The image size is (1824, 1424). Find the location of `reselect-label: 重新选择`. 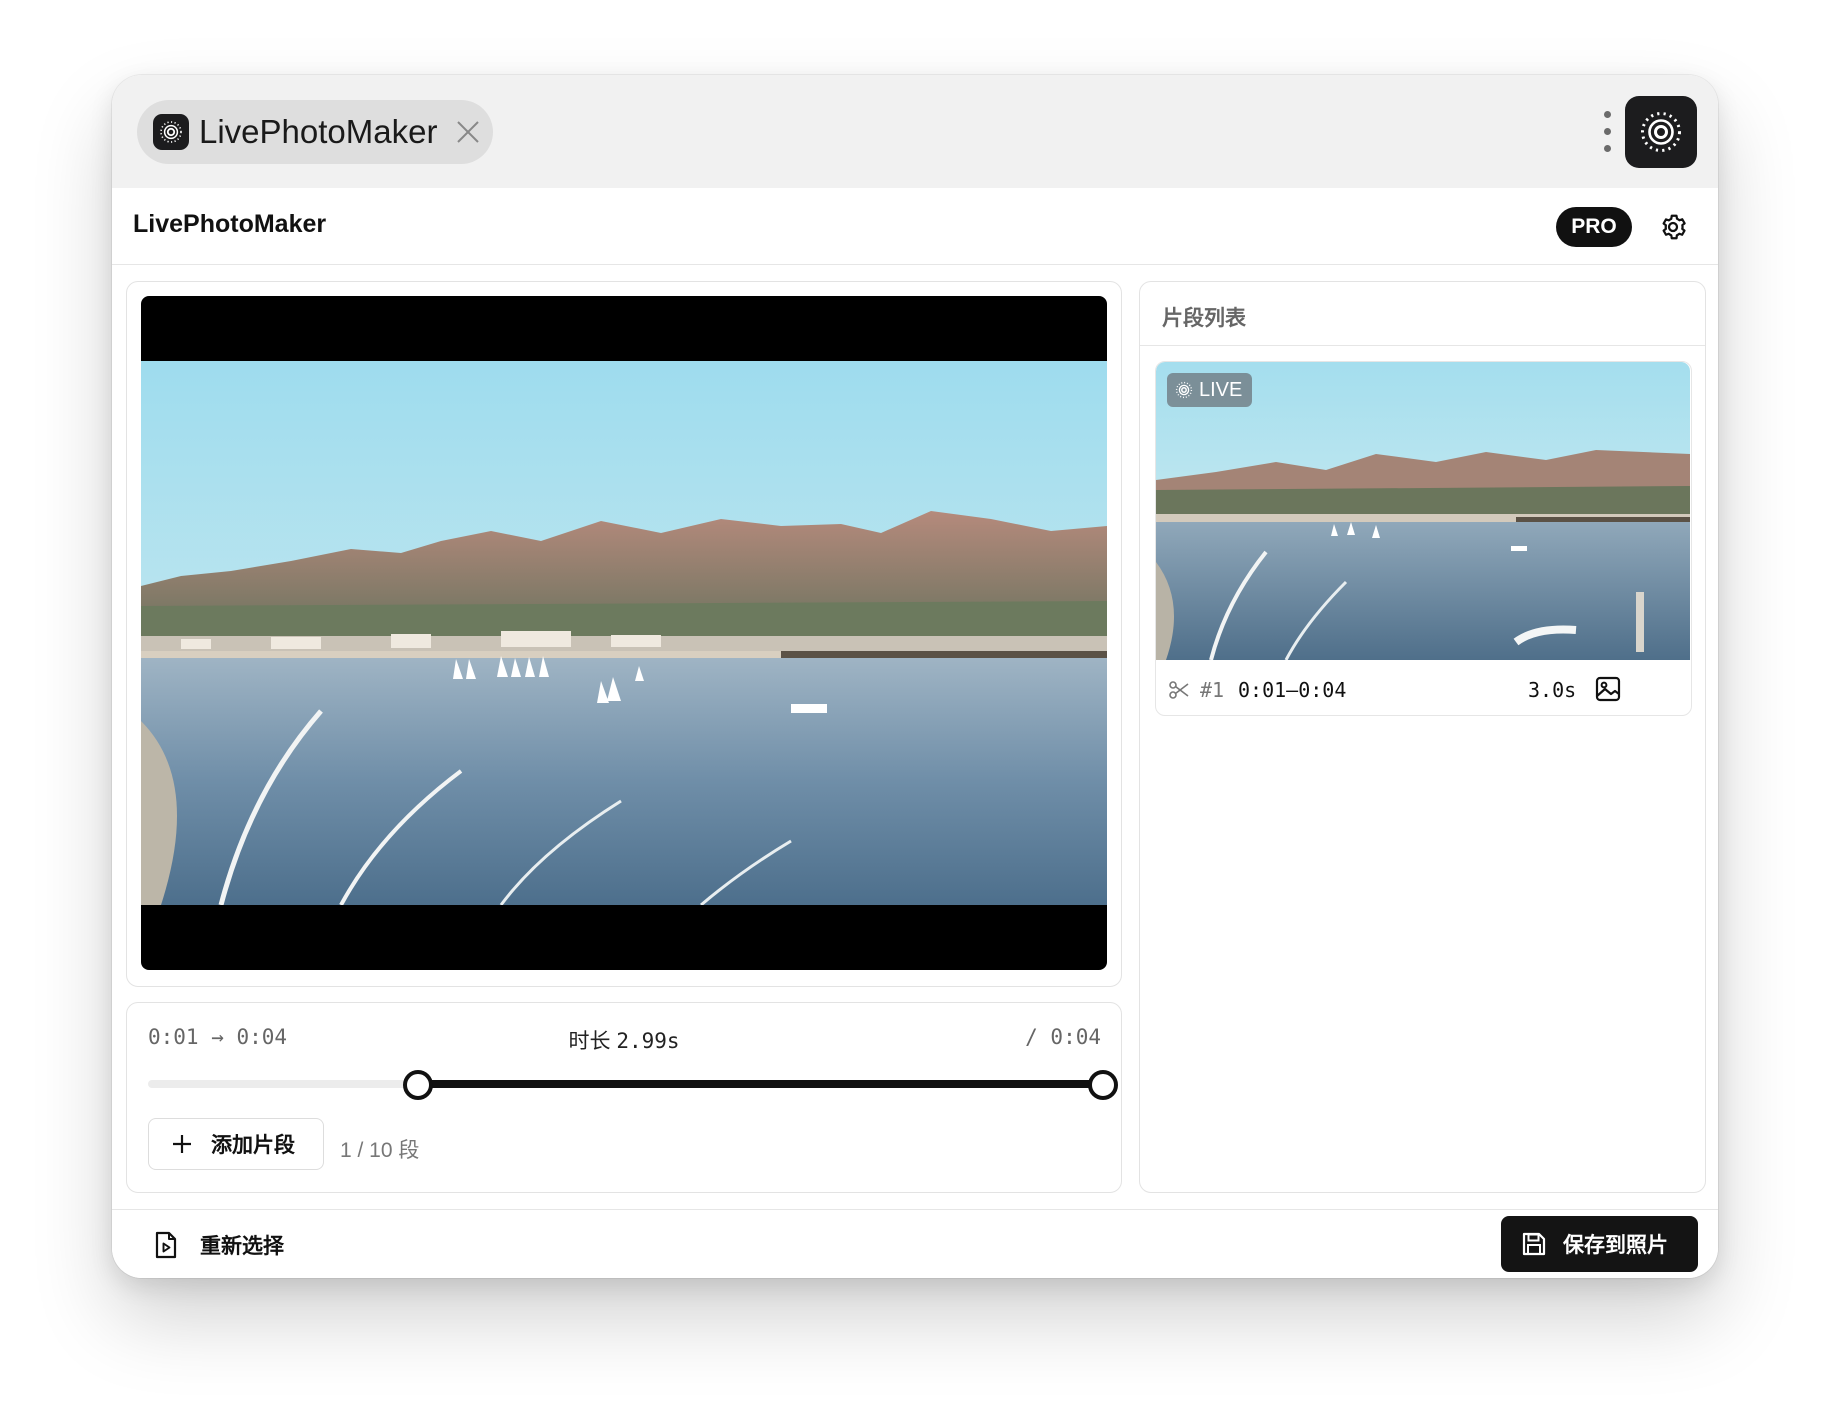

reselect-label: 重新选择 is located at coordinates (242, 1246).